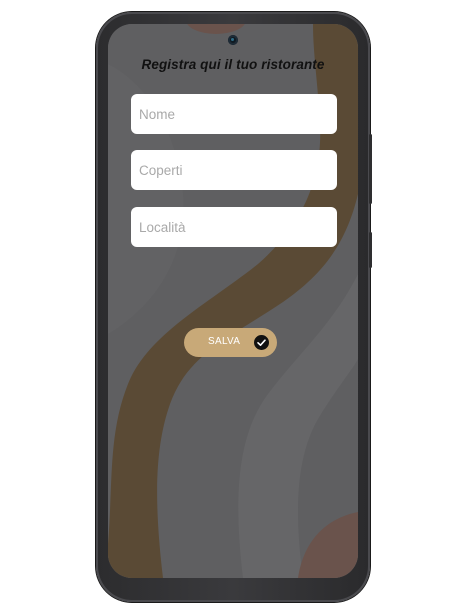  What do you see at coordinates (370, 250) in the screenshot?
I see `power-button` at bounding box center [370, 250].